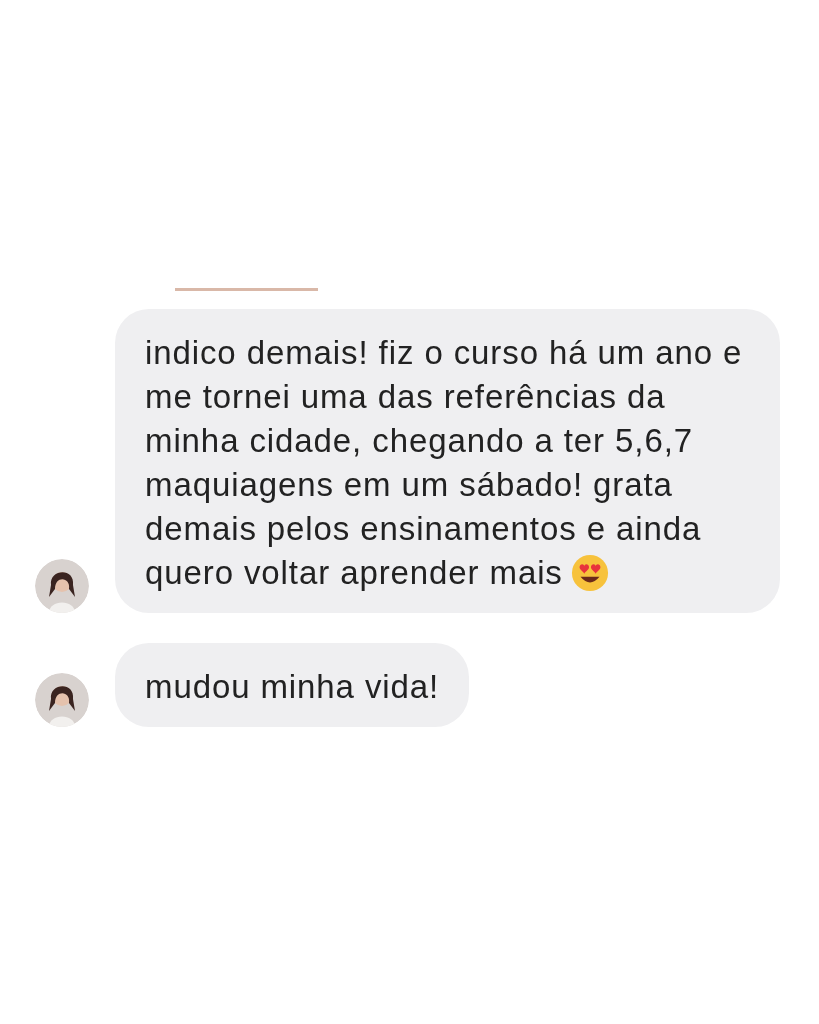 Image resolution: width=819 pixels, height=1024 pixels. What do you see at coordinates (292, 686) in the screenshot?
I see `message-text: mudou minha vida!` at bounding box center [292, 686].